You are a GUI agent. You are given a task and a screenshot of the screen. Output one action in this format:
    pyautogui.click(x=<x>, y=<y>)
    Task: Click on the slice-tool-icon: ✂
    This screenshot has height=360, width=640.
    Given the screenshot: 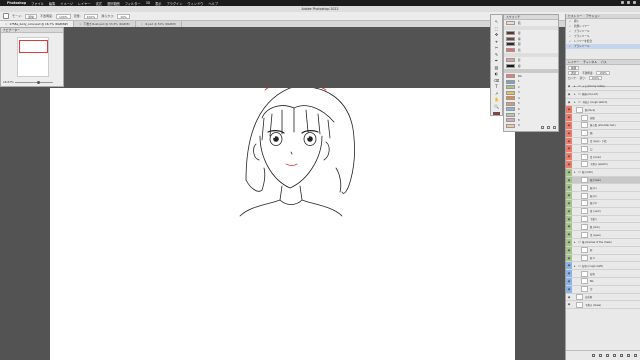 What is the action you would take?
    pyautogui.click(x=496, y=47)
    